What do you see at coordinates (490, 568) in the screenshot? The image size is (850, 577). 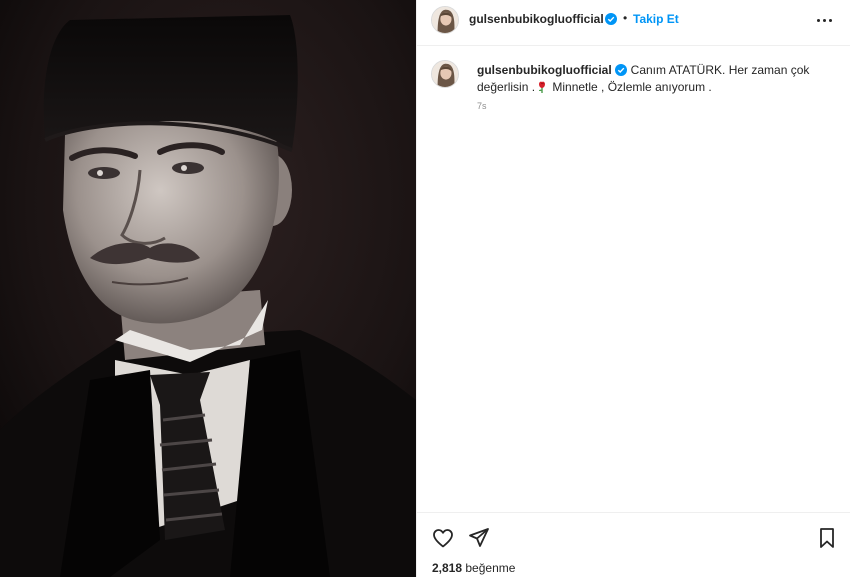 I see `likes-label: beğenme` at bounding box center [490, 568].